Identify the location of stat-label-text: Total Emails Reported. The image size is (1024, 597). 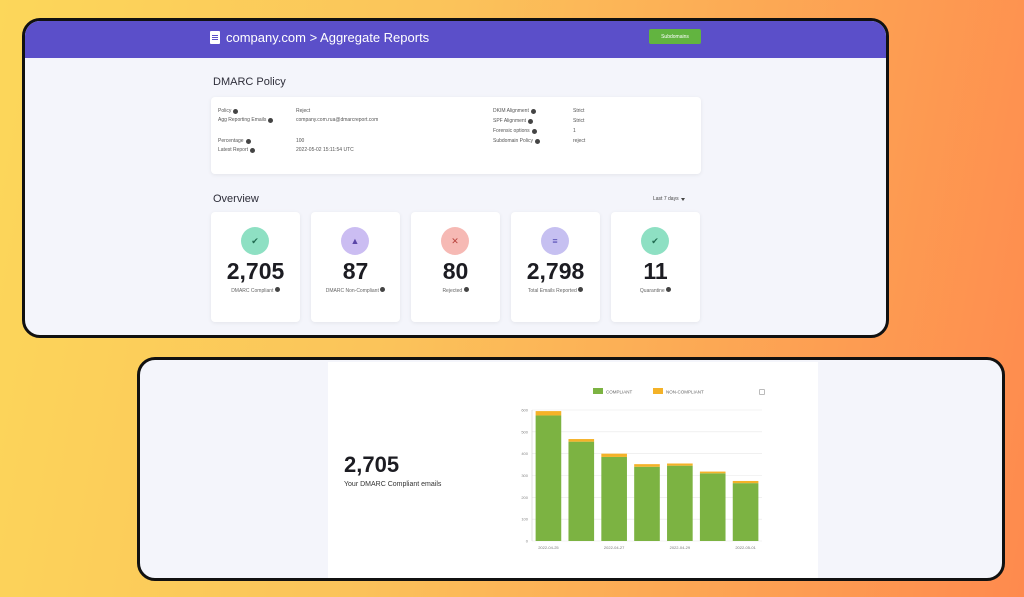
(552, 291).